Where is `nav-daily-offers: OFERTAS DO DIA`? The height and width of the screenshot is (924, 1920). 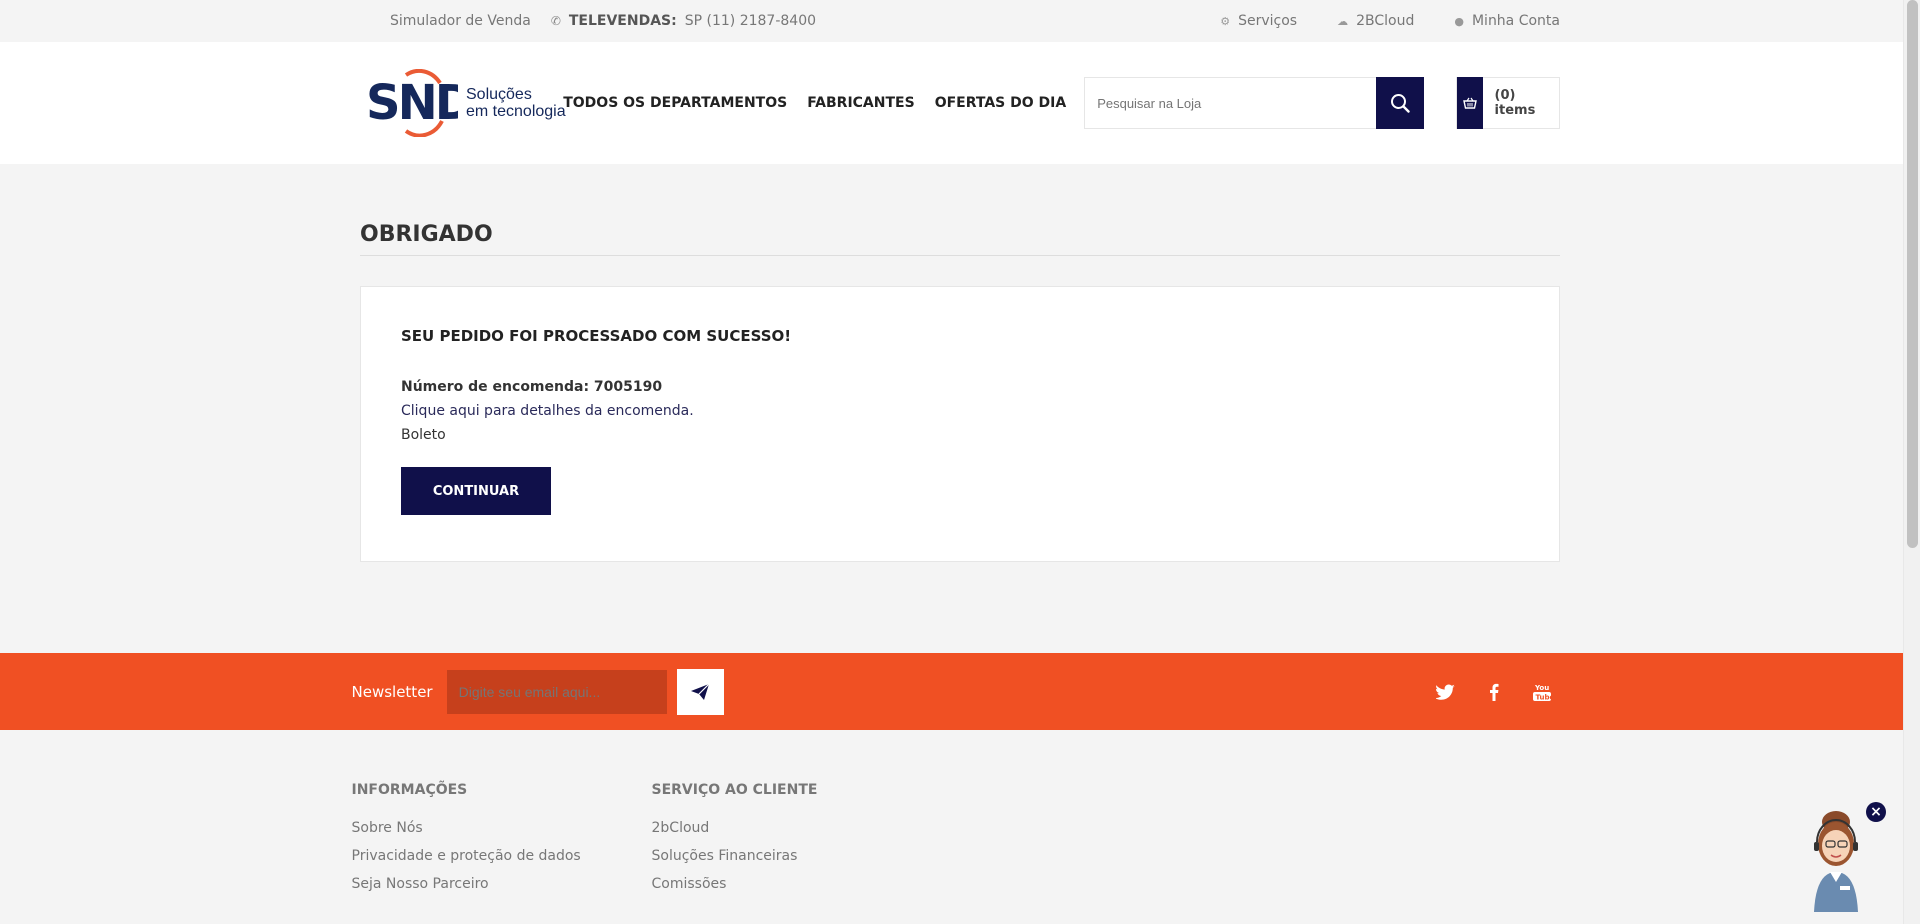 nav-daily-offers: OFERTAS DO DIA is located at coordinates (1001, 103).